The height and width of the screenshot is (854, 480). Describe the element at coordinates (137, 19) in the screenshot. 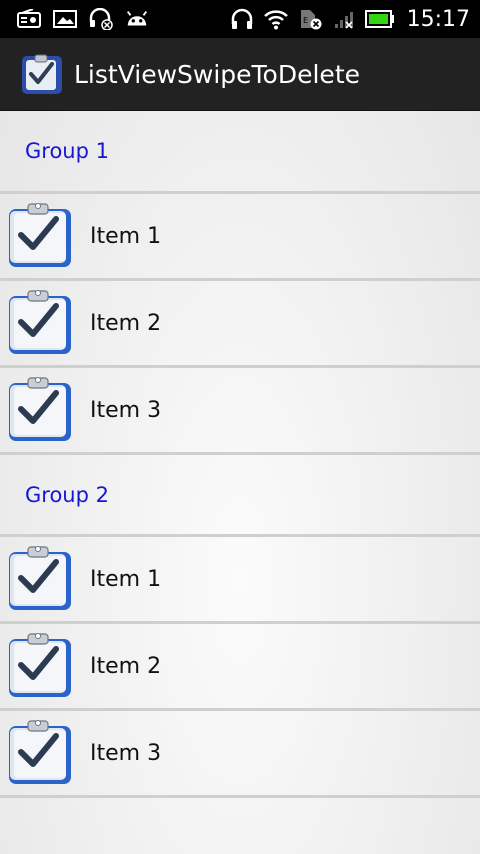

I see `android-icon` at that location.